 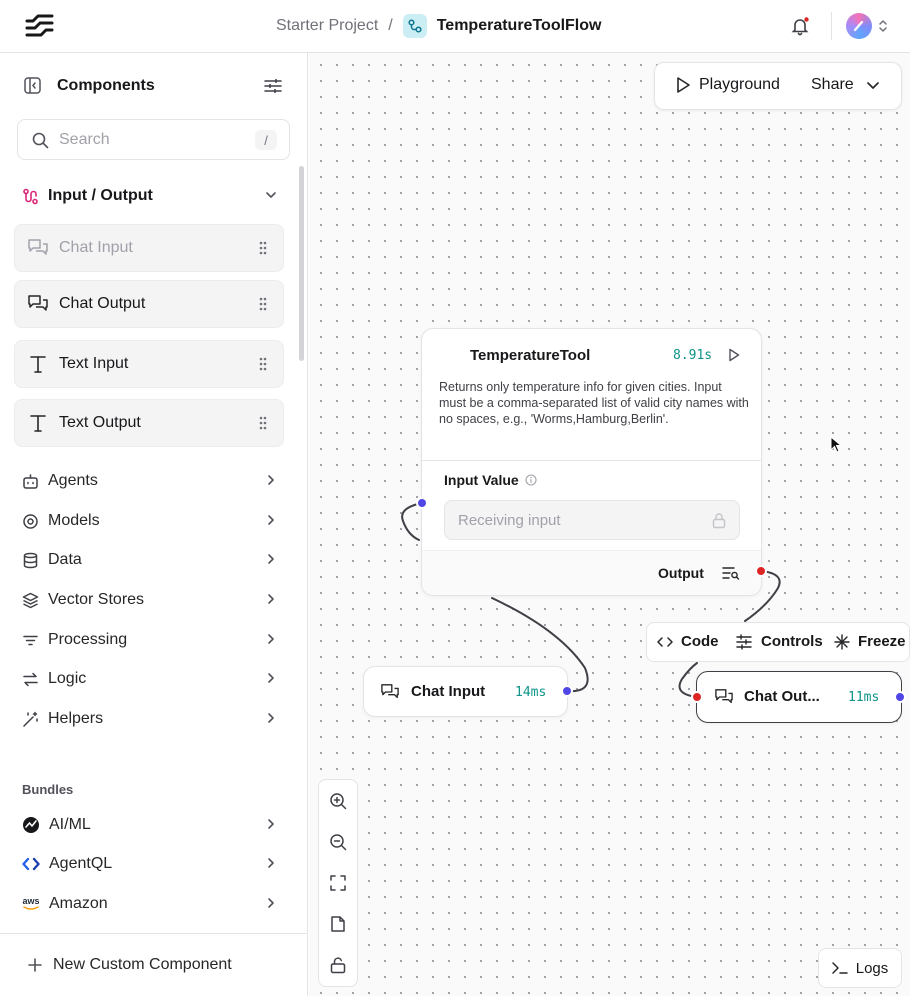 What do you see at coordinates (734, 355) in the screenshot?
I see `run-node-play-icon` at bounding box center [734, 355].